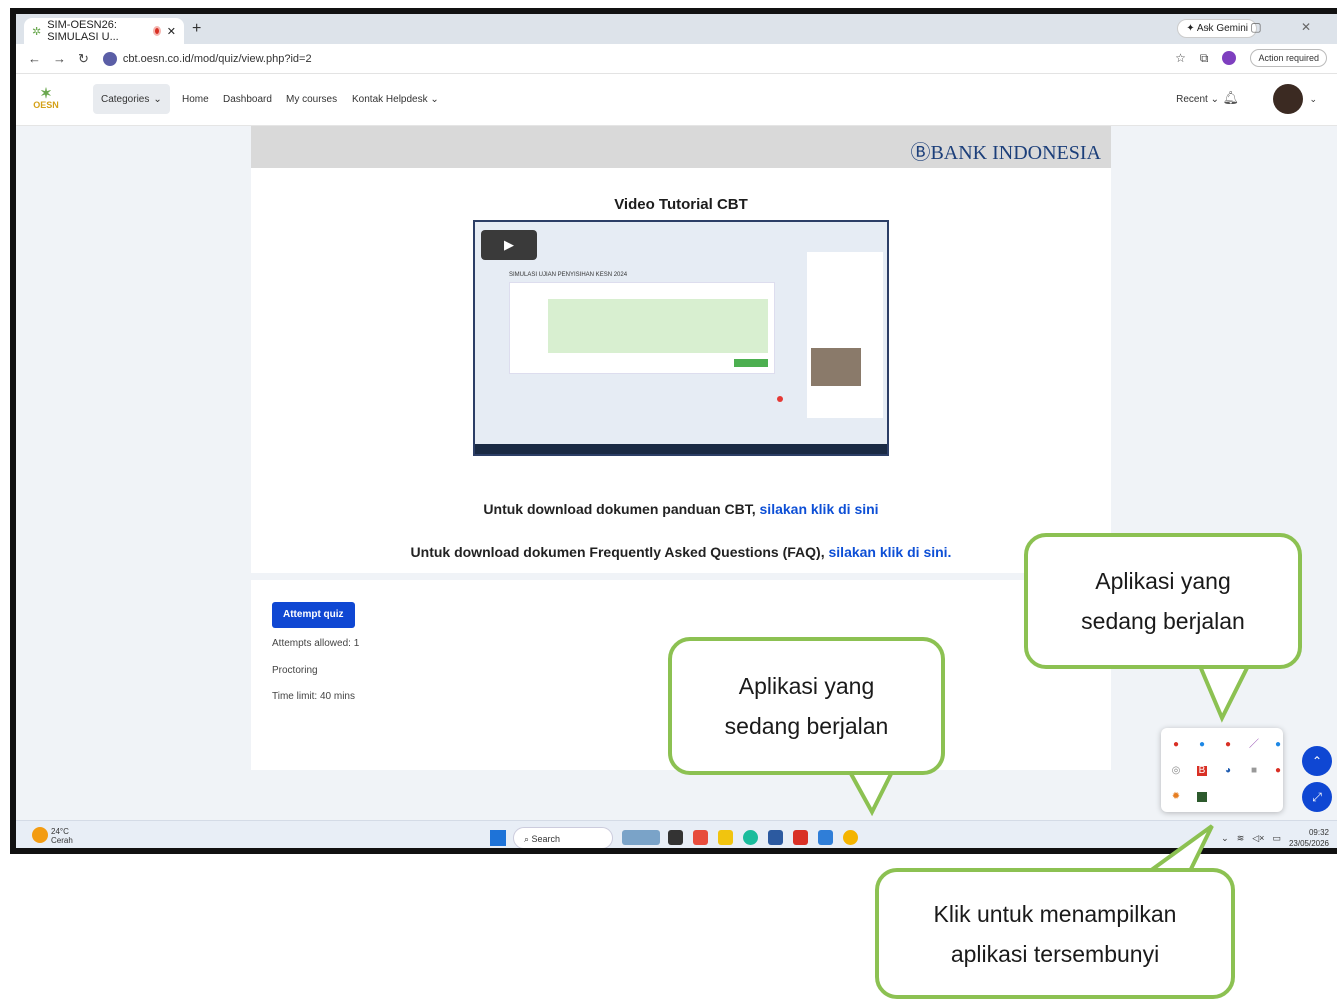 This screenshot has width=1337, height=1002. I want to click on callout-text: aplikasi tersembunyi, so click(1055, 953).